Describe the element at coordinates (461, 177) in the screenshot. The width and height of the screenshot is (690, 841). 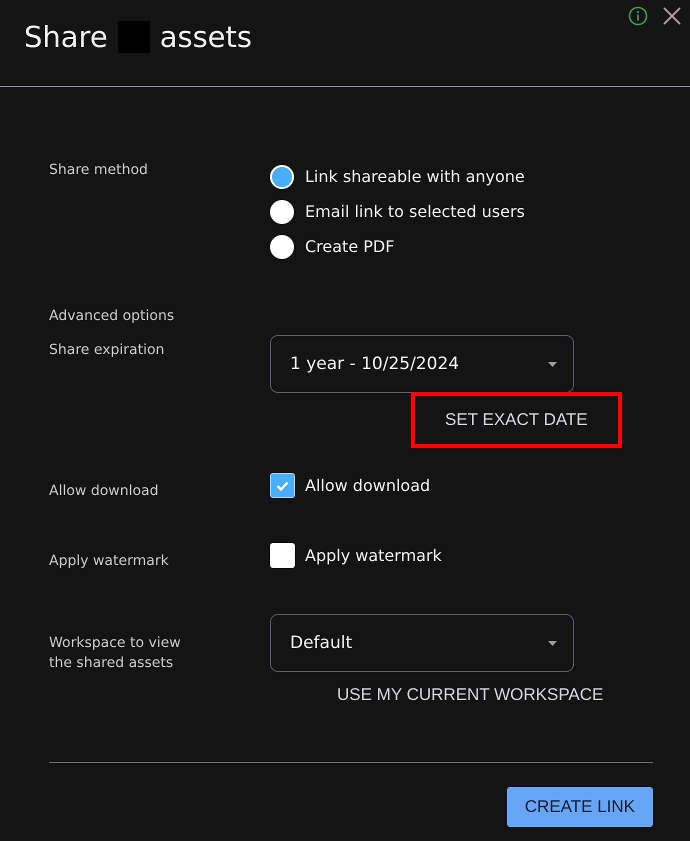
I see `radio-option: Link shareable with anyone` at that location.